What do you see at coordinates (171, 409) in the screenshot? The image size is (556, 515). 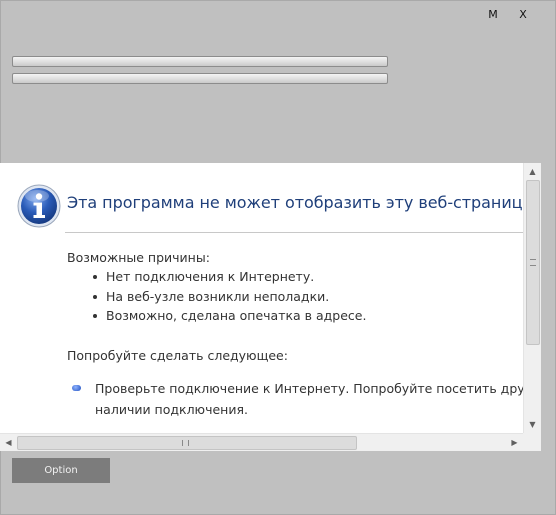 I see `try-item-line-2: наличии подключения.` at bounding box center [171, 409].